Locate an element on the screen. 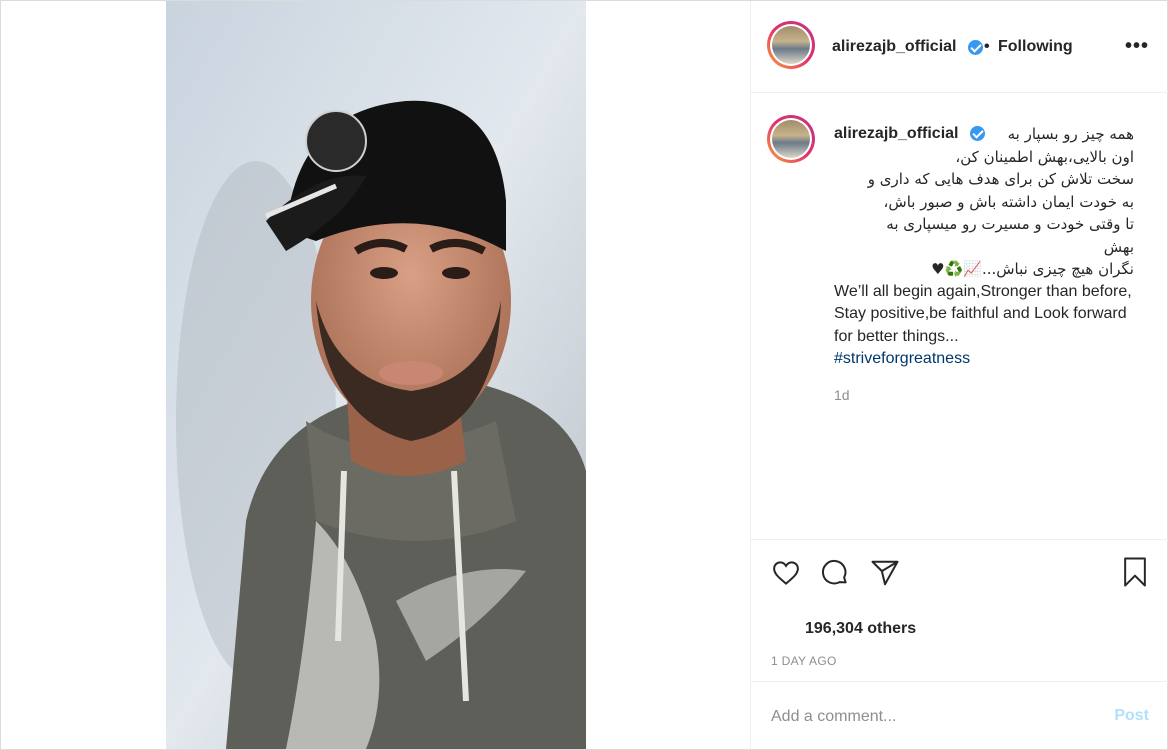 The image size is (1168, 750). avatar is located at coordinates (791, 45).